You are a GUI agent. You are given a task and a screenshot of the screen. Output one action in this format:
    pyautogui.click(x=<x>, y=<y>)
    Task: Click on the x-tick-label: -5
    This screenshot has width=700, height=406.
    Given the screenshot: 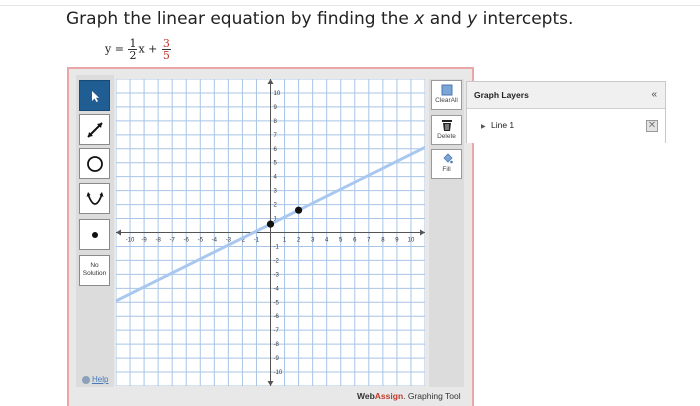 What is the action you would take?
    pyautogui.click(x=201, y=241)
    